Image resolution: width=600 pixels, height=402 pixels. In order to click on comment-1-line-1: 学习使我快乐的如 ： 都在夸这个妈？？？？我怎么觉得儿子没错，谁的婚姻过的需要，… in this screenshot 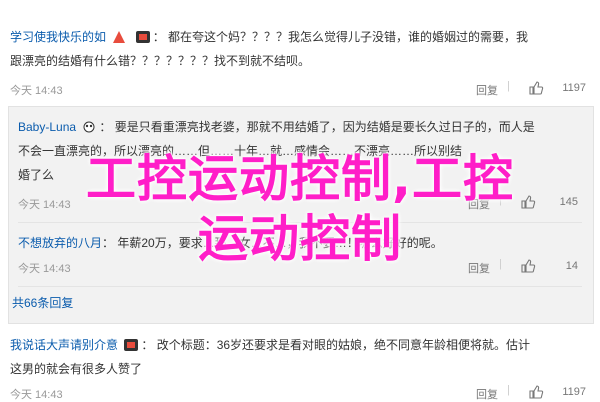, I will do `click(269, 37)`.